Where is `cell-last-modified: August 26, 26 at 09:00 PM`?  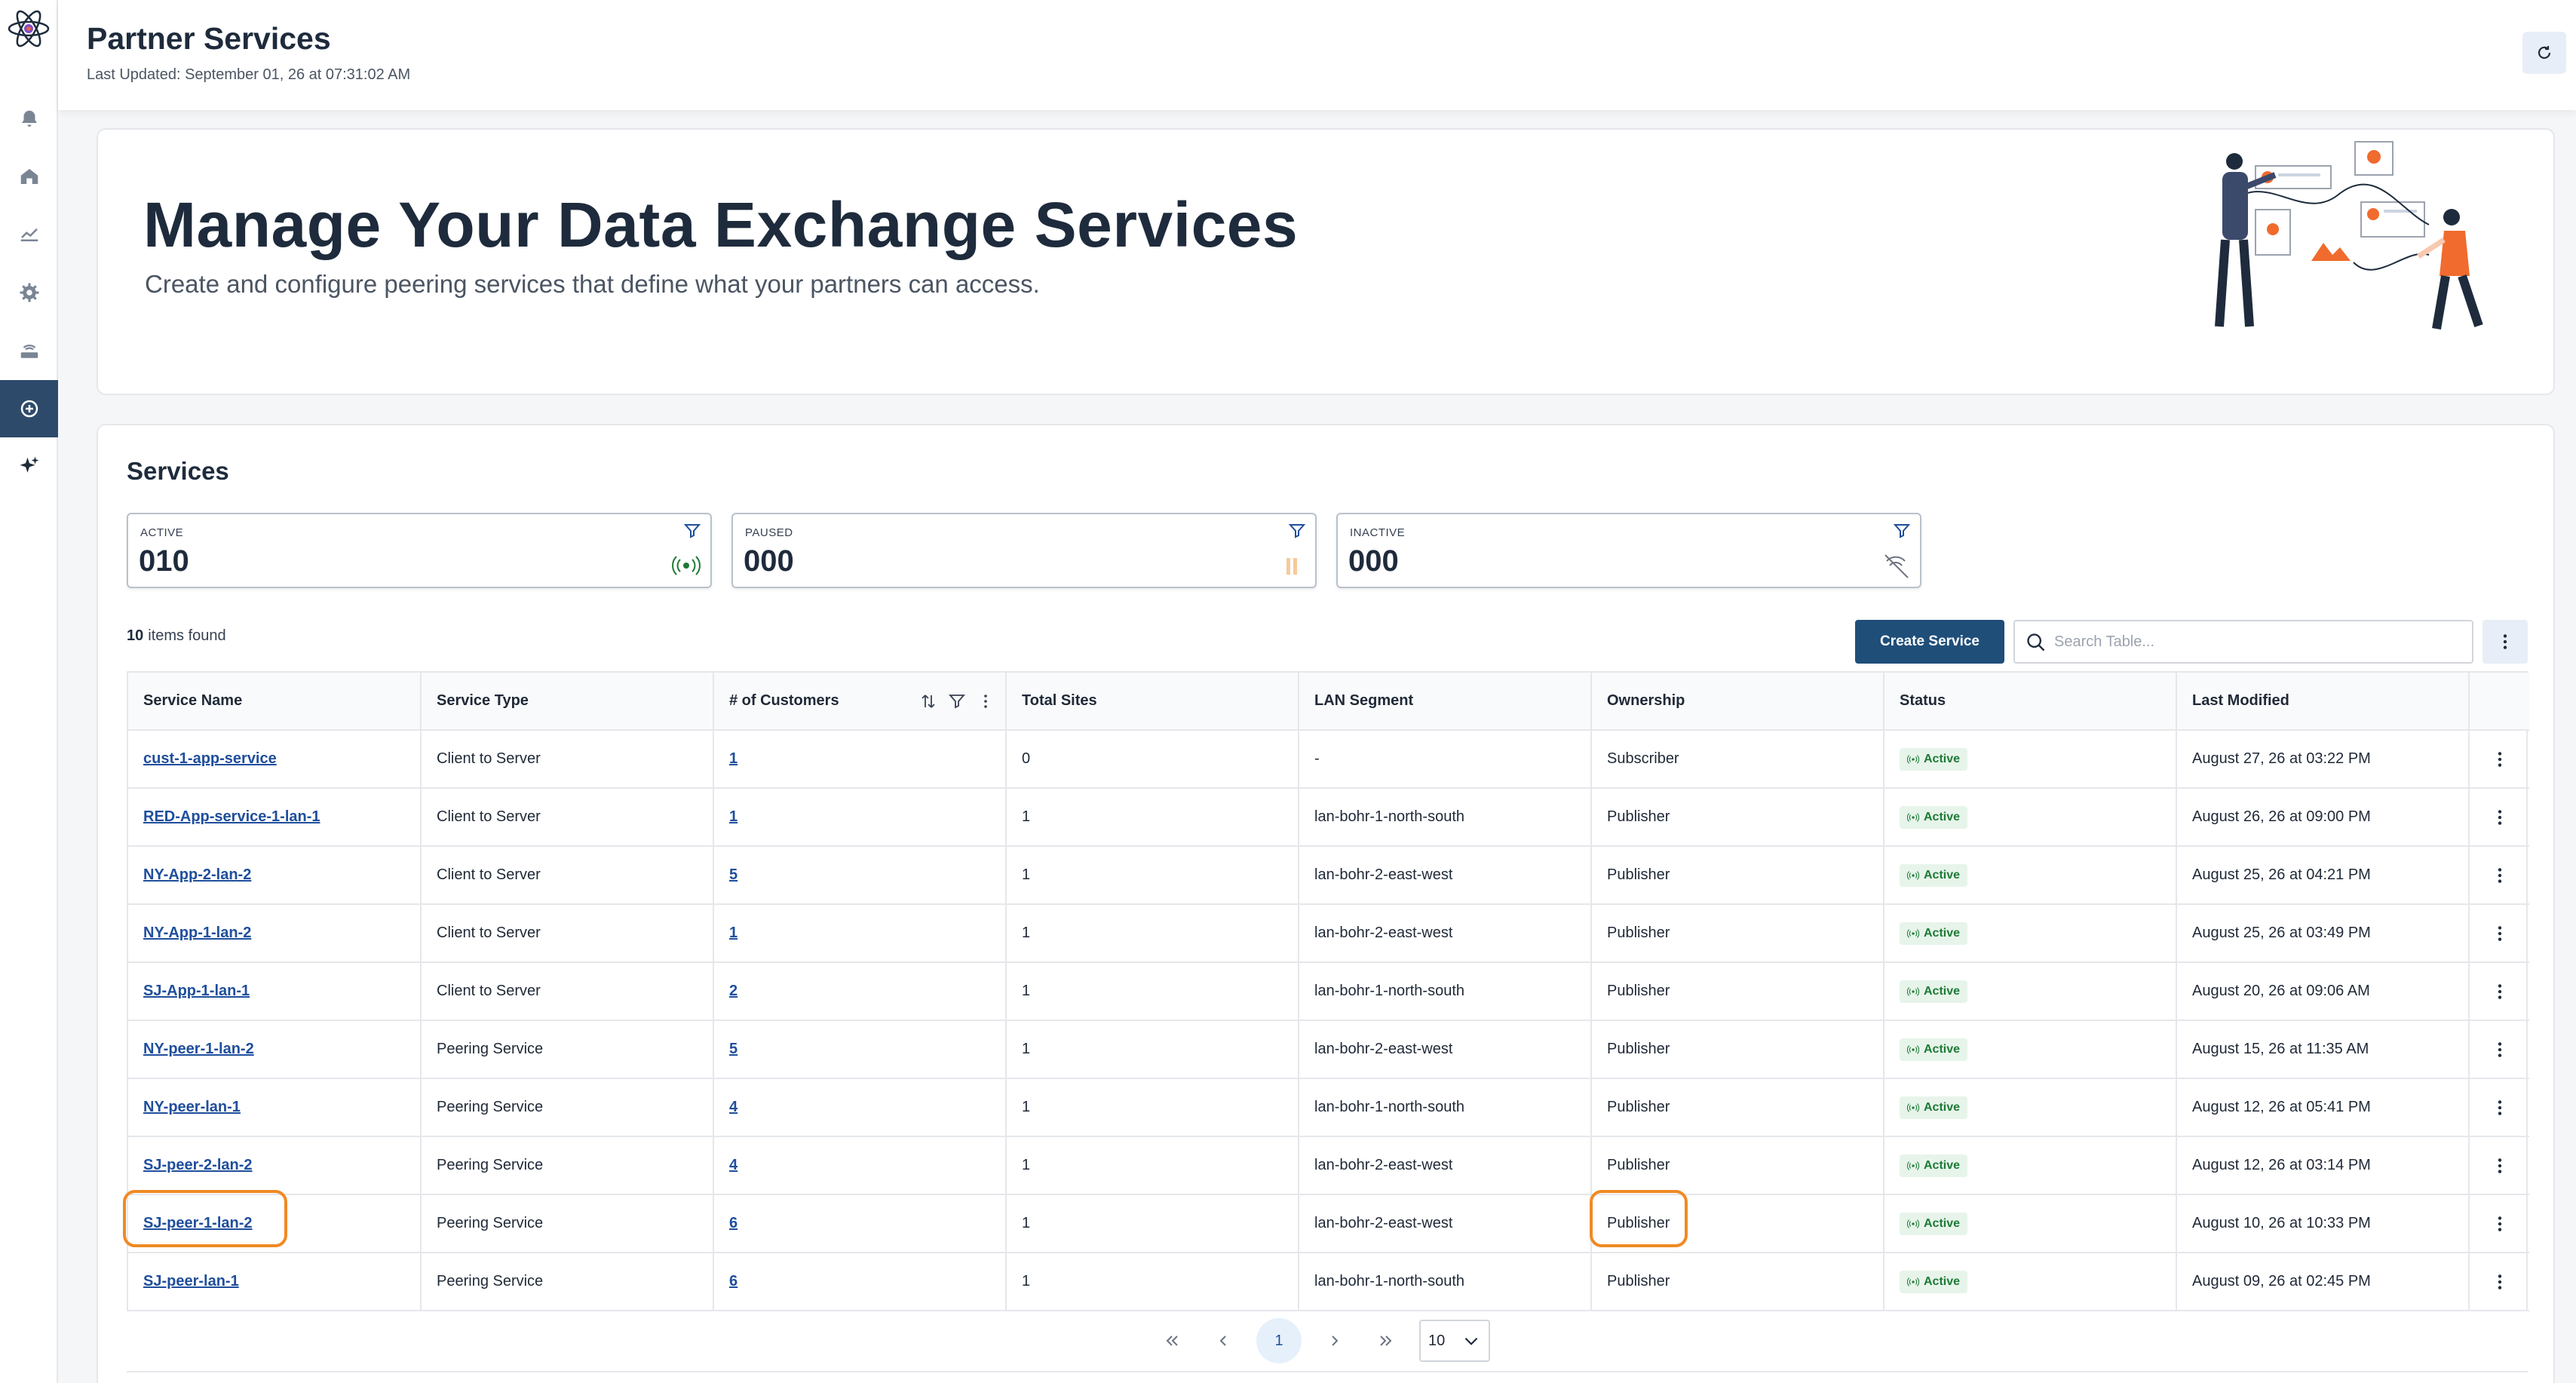 cell-last-modified: August 26, 26 at 09:00 PM is located at coordinates (2323, 817).